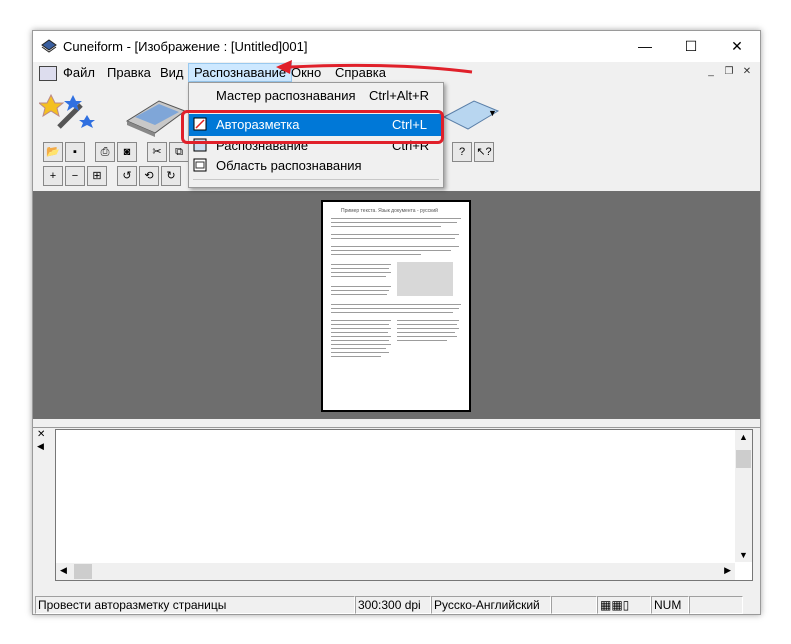  Describe the element at coordinates (154, 113) in the screenshot. I see `scanner-icon` at that location.